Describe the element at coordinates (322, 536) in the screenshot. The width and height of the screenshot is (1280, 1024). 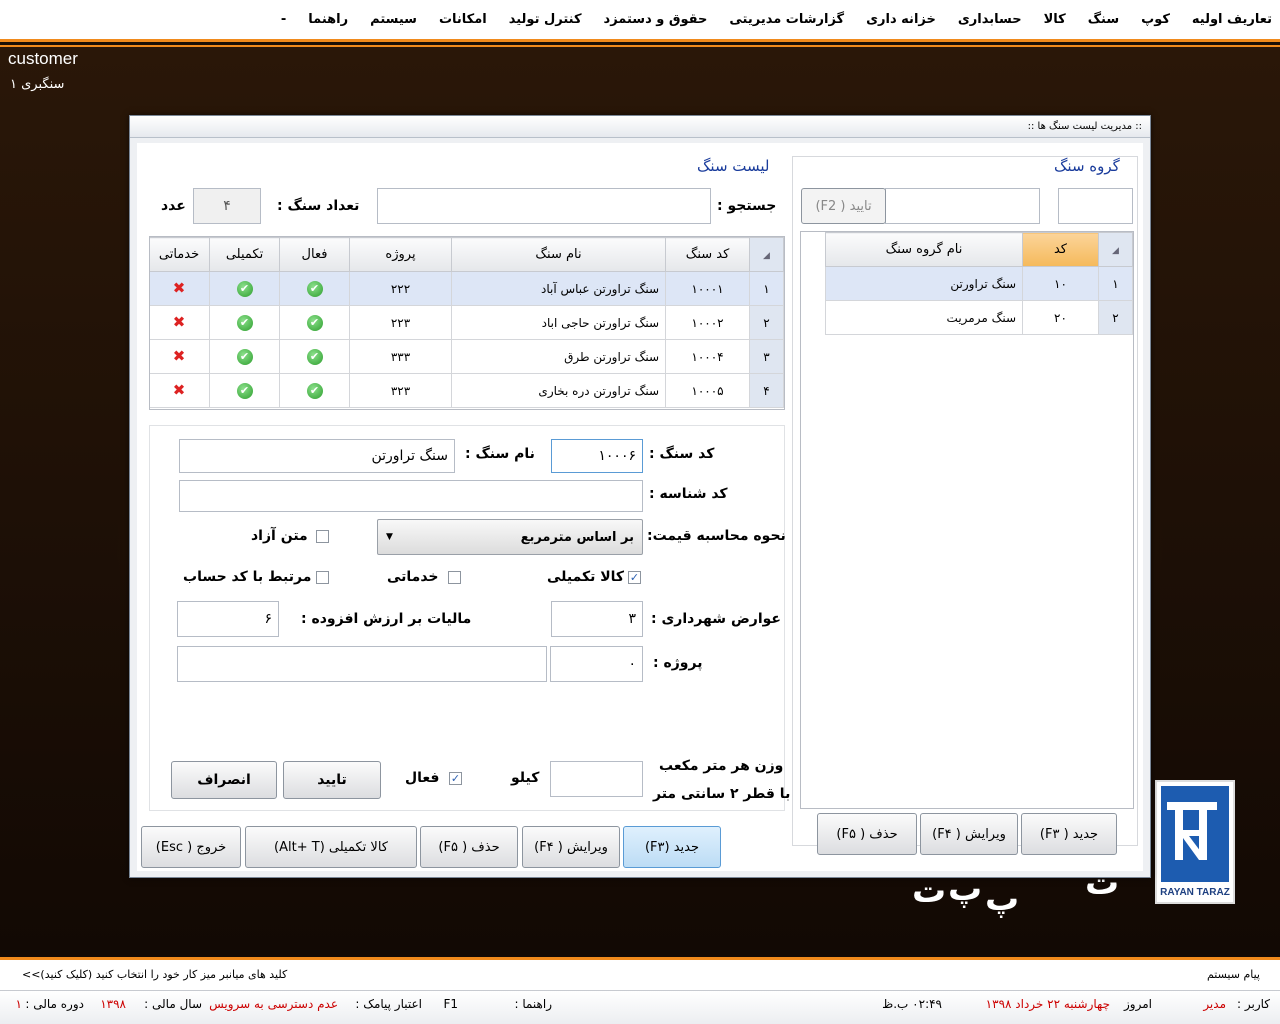
I see `free-text-checkbox` at that location.